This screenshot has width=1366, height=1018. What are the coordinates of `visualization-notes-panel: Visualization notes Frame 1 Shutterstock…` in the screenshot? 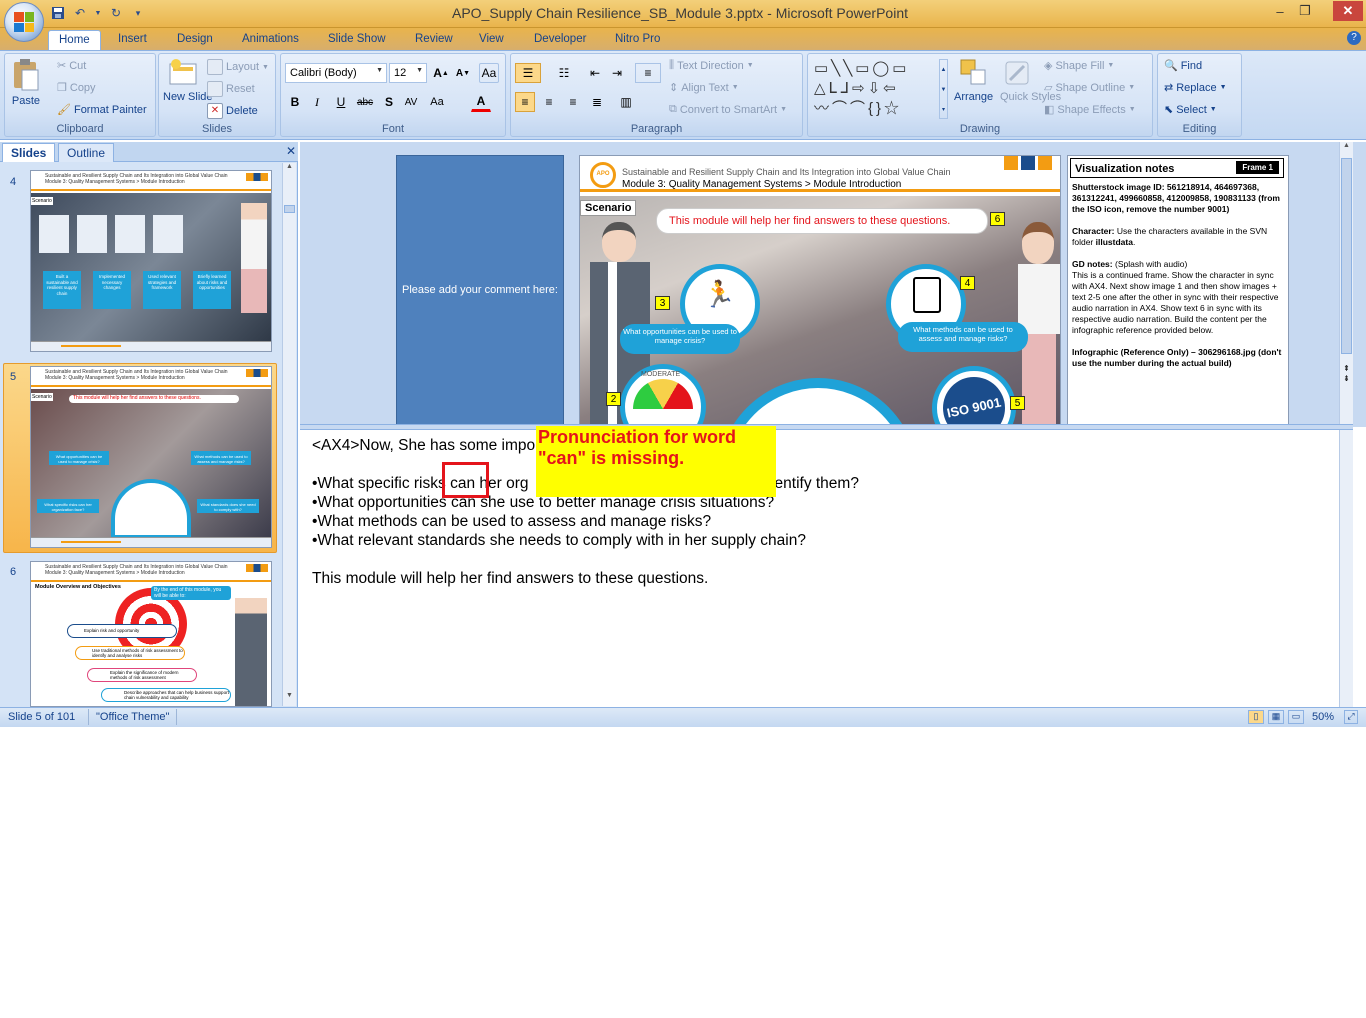 It's located at (1178, 290).